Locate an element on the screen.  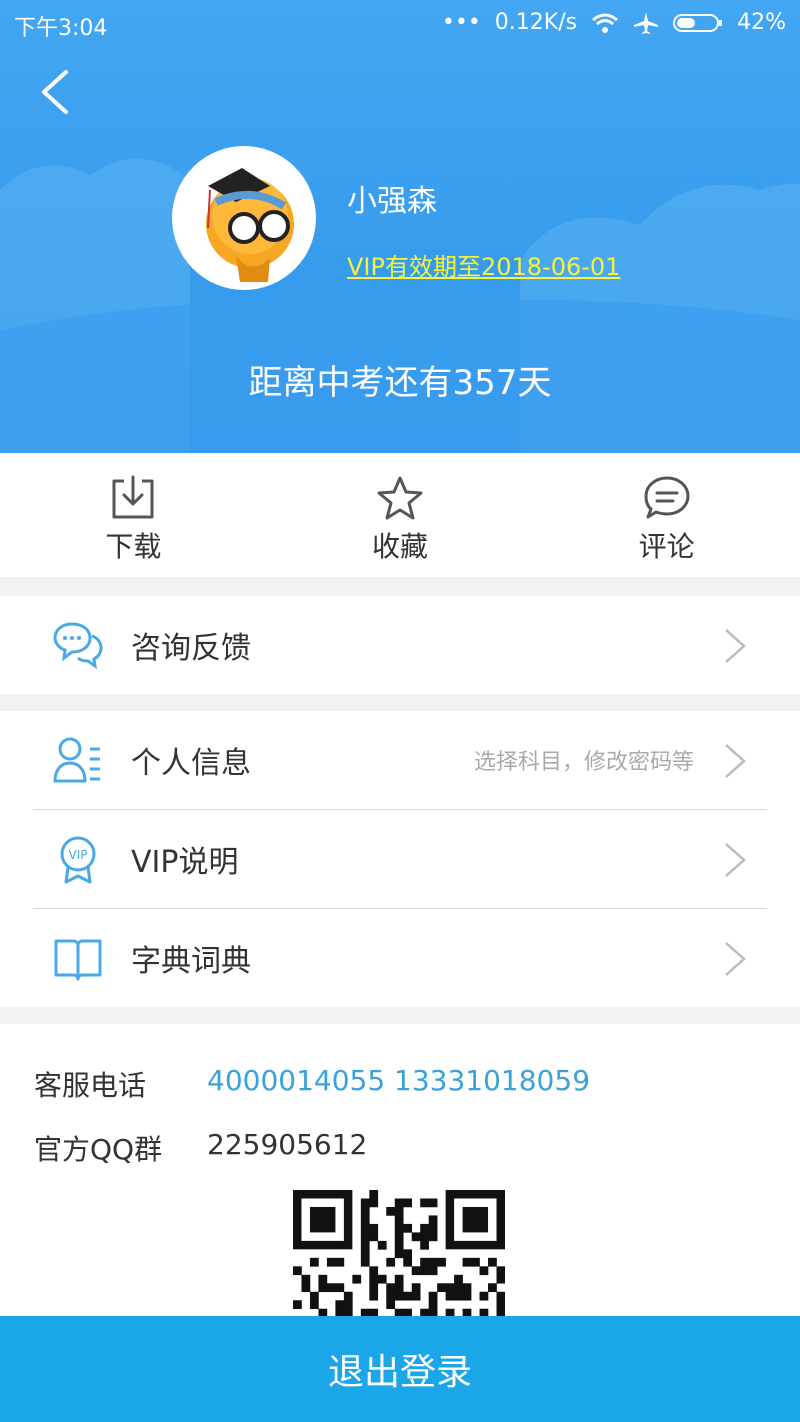
qr-code is located at coordinates (399, 1256).